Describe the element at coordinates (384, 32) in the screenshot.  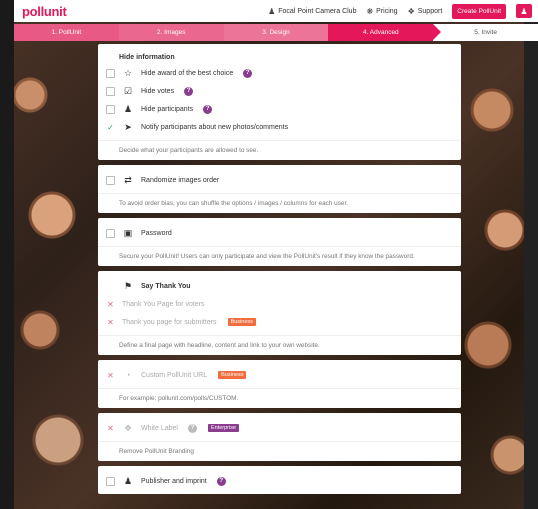
I see `step-advanced: 4. Advanced` at that location.